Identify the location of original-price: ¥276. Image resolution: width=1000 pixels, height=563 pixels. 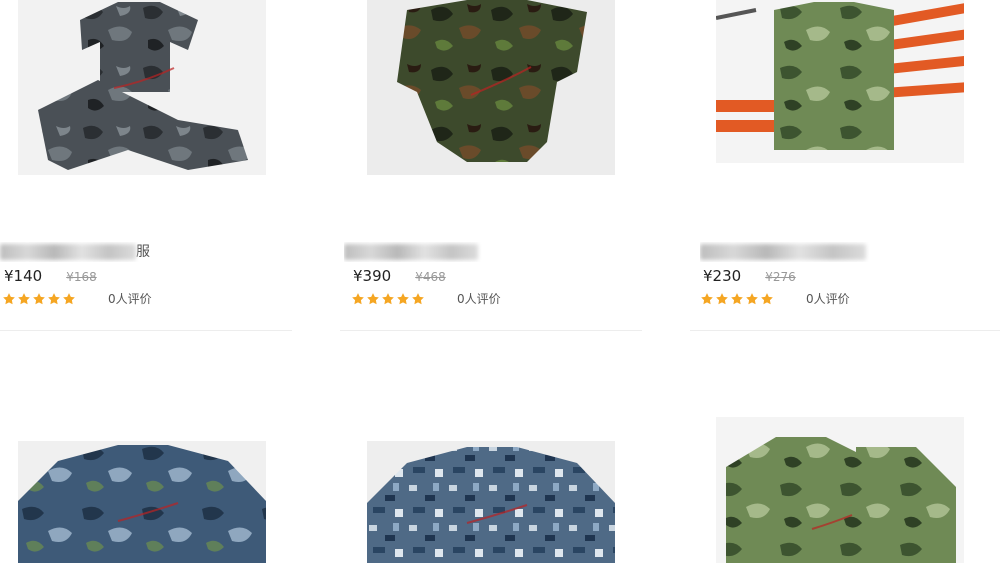
(780, 277).